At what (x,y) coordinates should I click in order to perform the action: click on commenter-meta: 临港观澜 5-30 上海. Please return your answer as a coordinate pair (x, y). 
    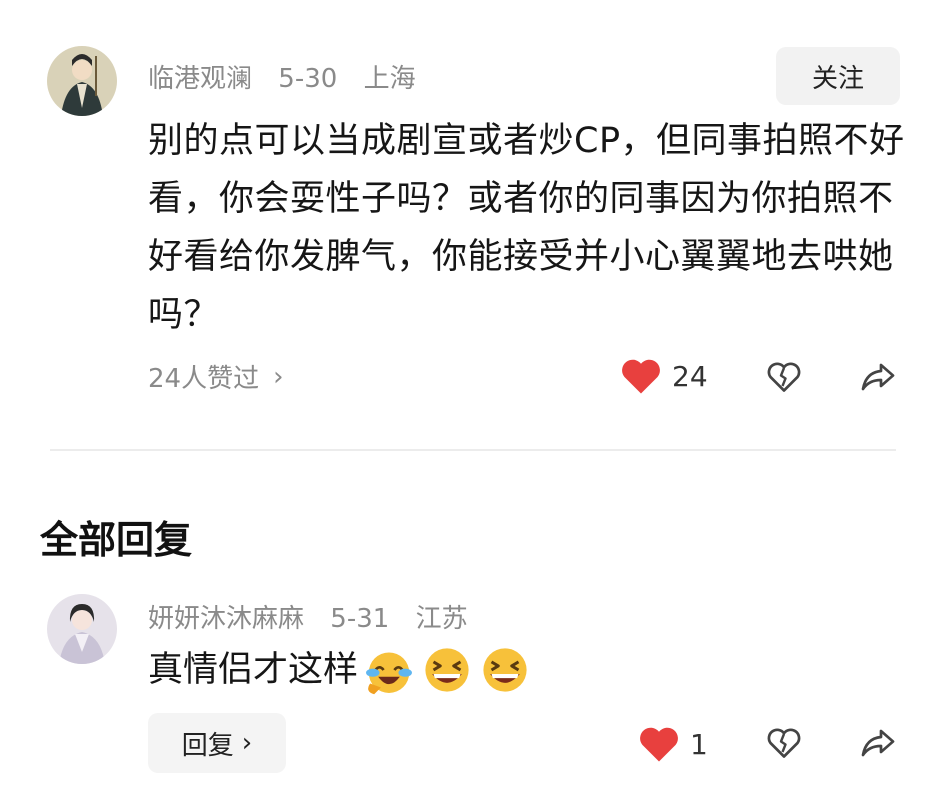
    Looking at the image, I should click on (291, 76).